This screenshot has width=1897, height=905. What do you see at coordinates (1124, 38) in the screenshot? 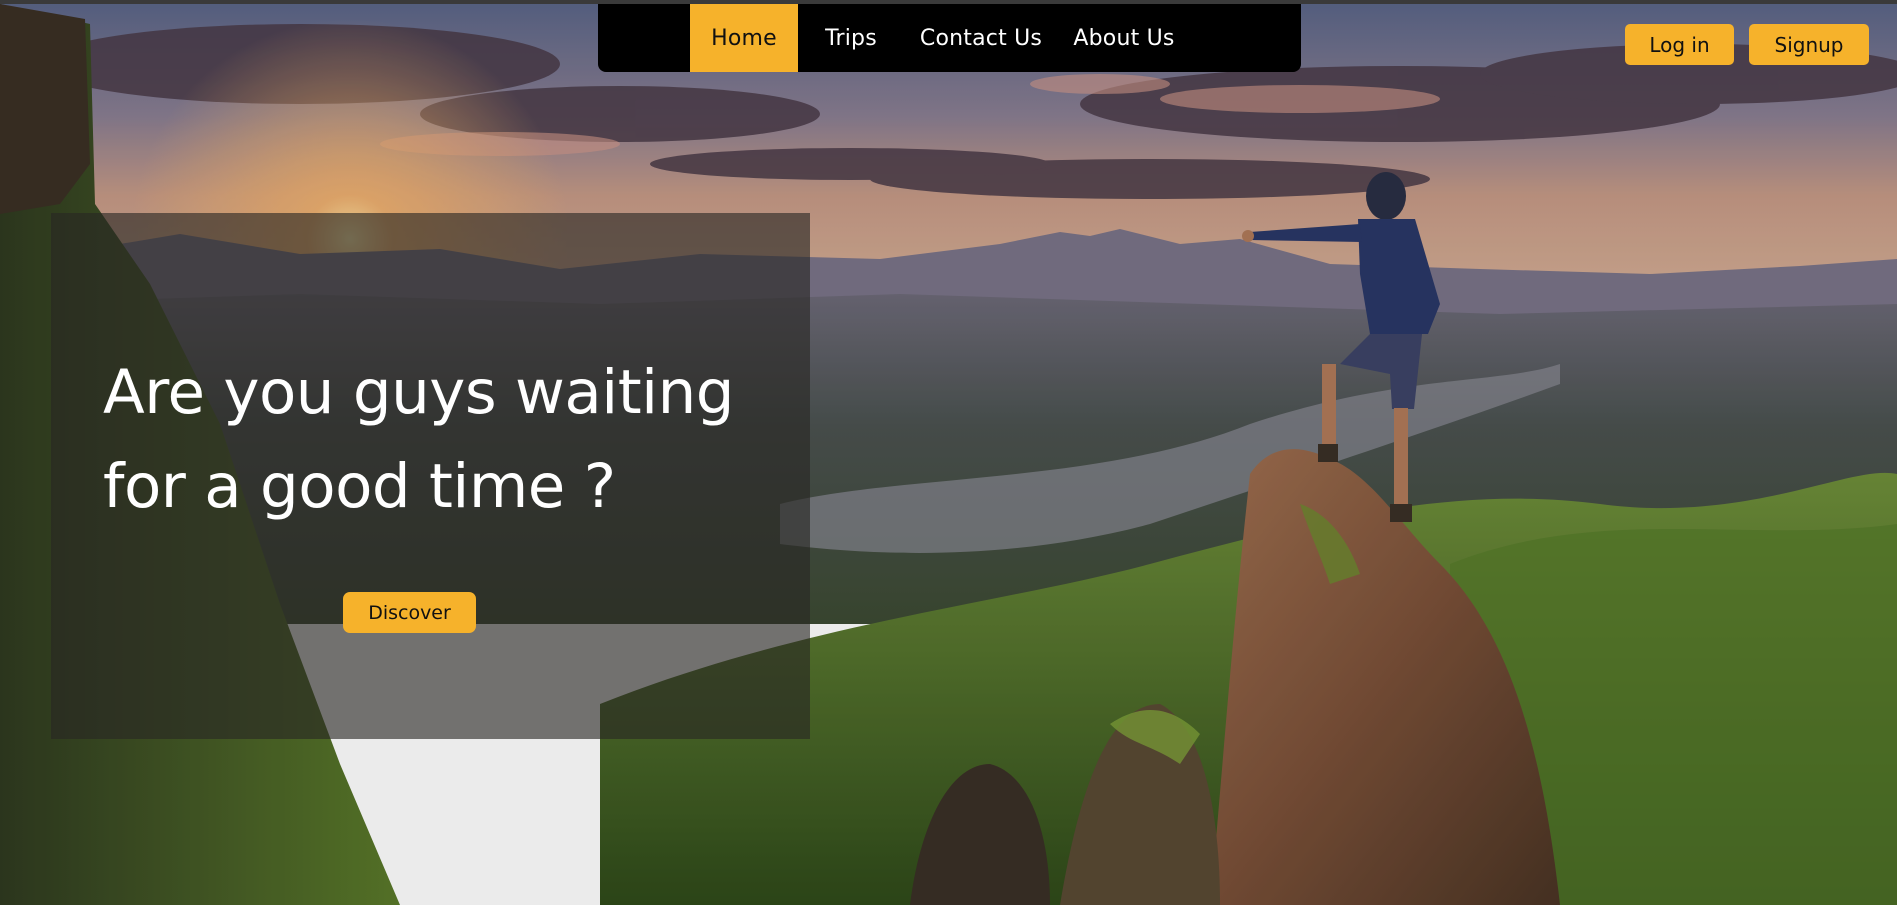
I see `nav-item-about-us: About Us` at bounding box center [1124, 38].